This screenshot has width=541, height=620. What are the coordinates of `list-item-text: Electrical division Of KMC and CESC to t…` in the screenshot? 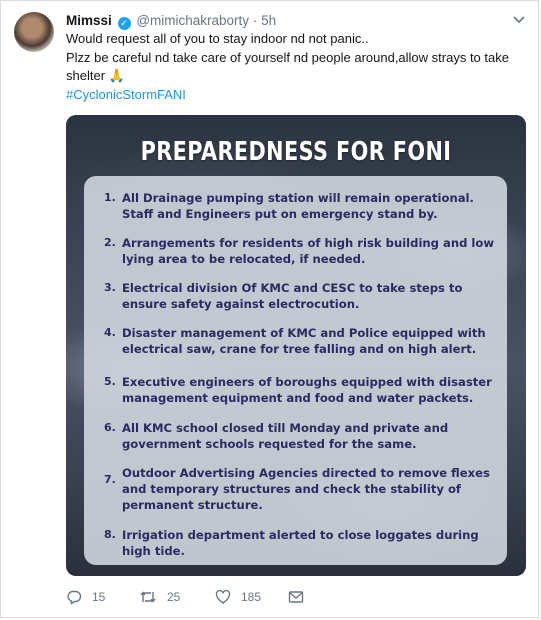 It's located at (292, 296).